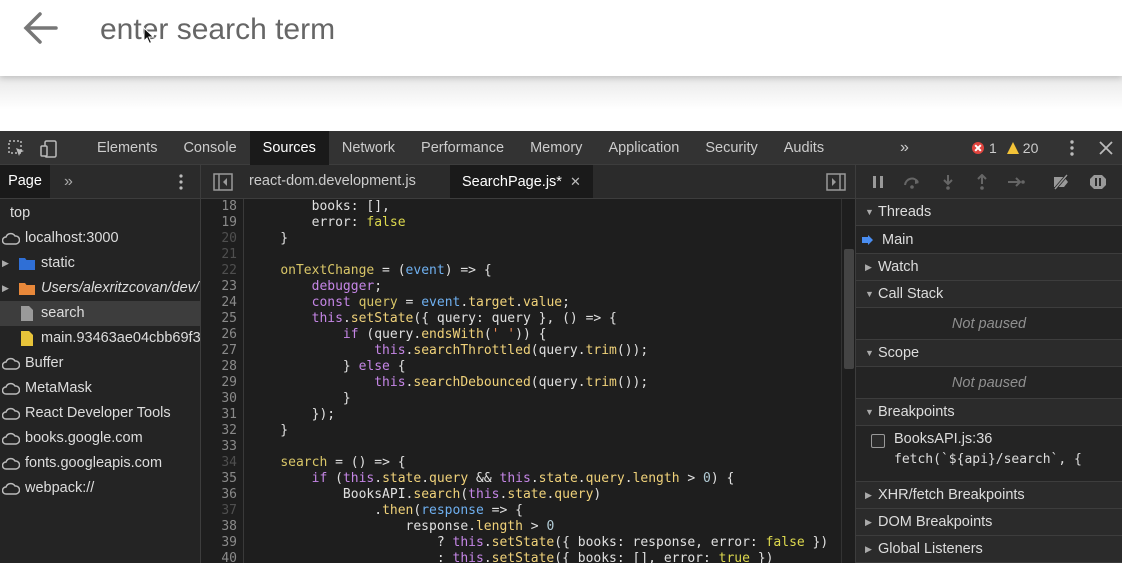 This screenshot has height=563, width=1122. What do you see at coordinates (219, 207) in the screenshot?
I see `line-number: 18` at bounding box center [219, 207].